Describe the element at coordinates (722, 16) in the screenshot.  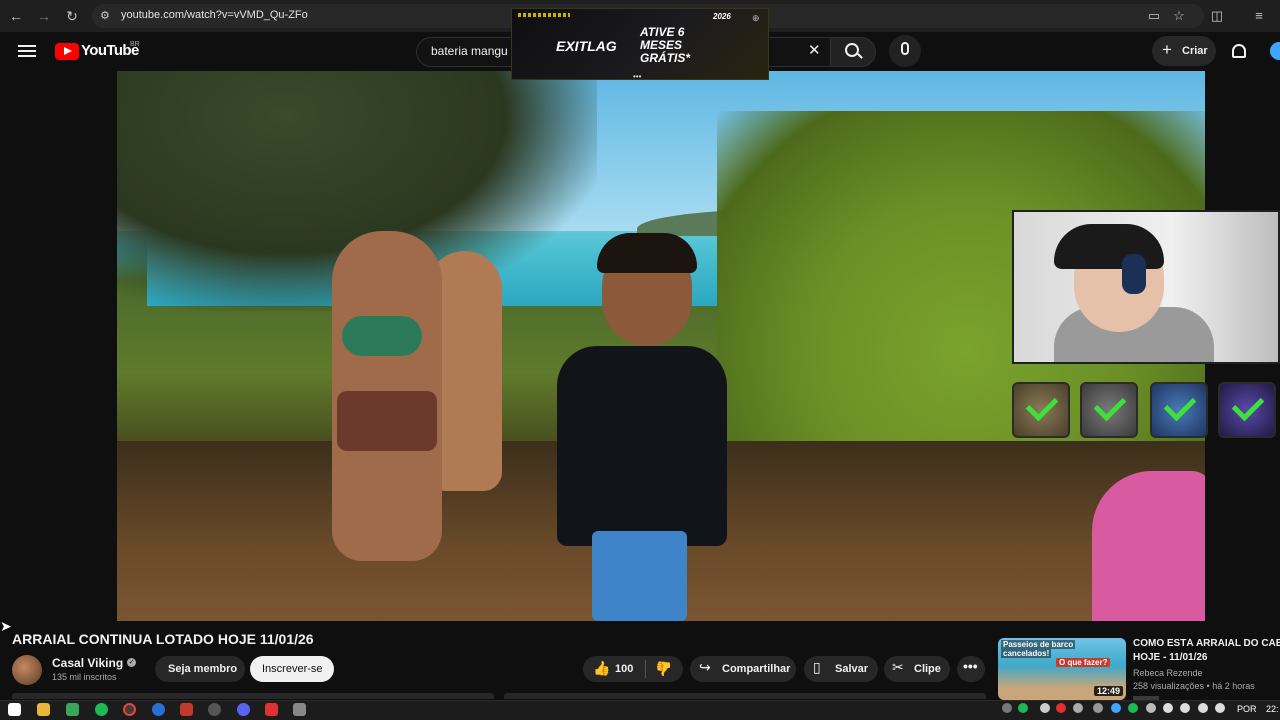
I see `ad-year: 2026` at that location.